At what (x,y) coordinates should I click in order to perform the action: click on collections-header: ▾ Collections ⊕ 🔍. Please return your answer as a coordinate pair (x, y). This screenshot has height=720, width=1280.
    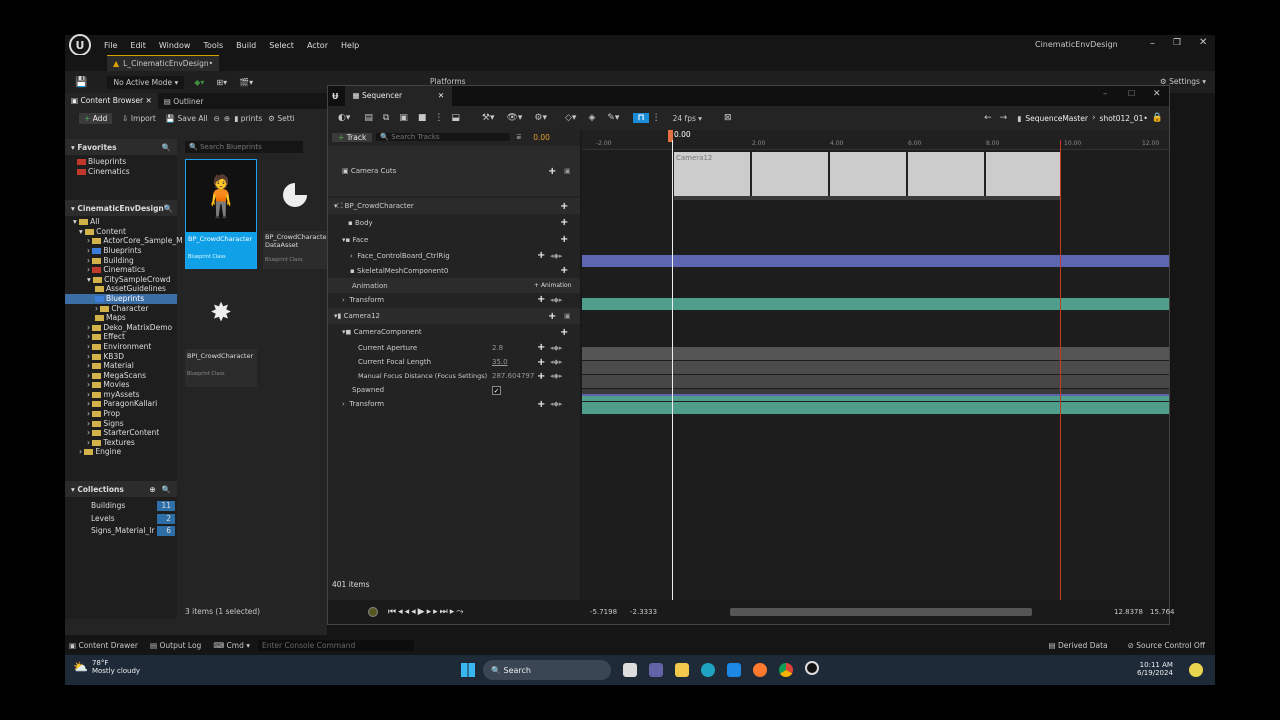
    Looking at the image, I should click on (121, 489).